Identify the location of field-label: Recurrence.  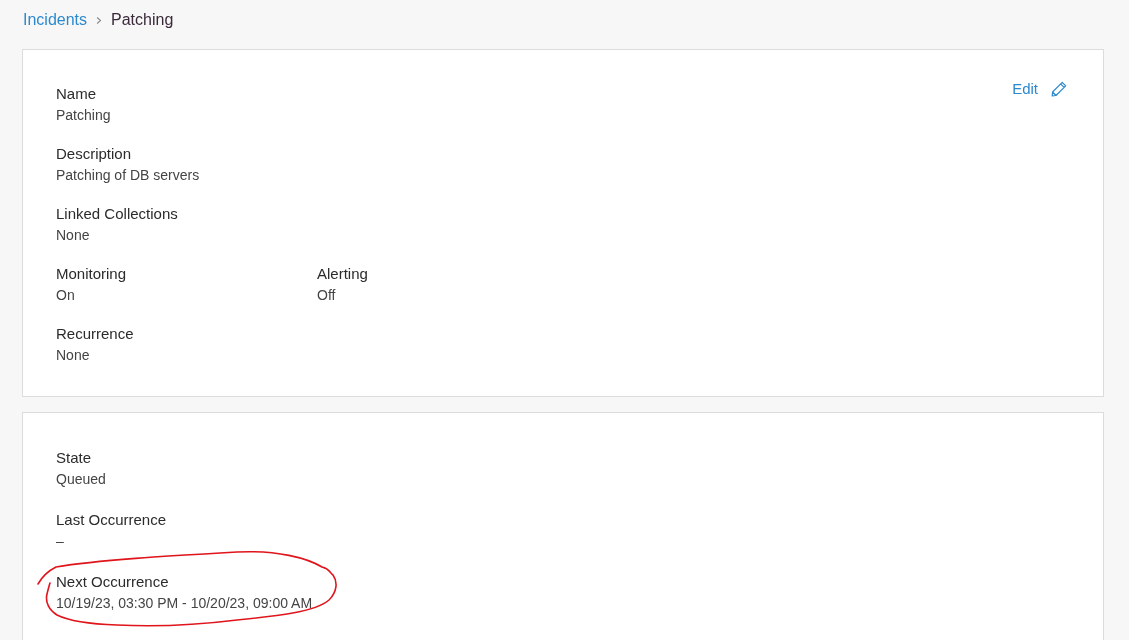
(95, 334).